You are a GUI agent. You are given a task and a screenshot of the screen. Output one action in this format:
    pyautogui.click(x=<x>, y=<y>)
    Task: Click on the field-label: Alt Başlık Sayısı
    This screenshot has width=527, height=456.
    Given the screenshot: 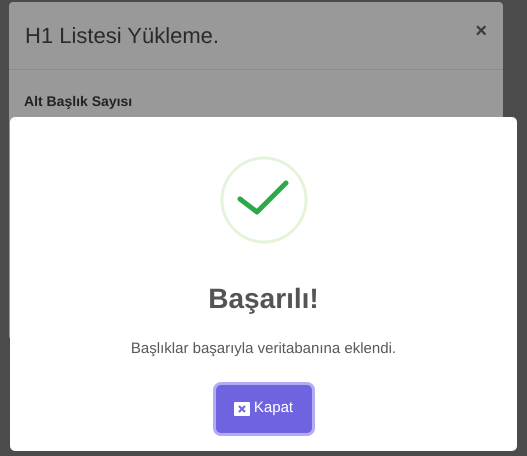 What is the action you would take?
    pyautogui.click(x=78, y=101)
    